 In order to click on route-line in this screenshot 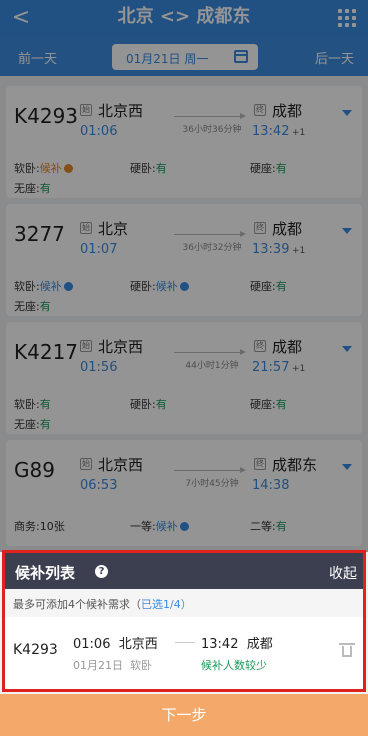, I will do `click(185, 642)`.